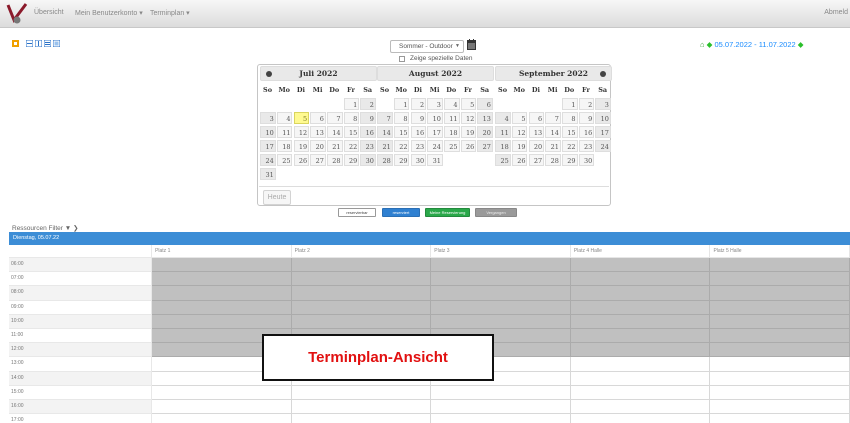 This screenshot has width=850, height=423. What do you see at coordinates (335, 132) in the screenshot?
I see `calendar-day: 14` at bounding box center [335, 132].